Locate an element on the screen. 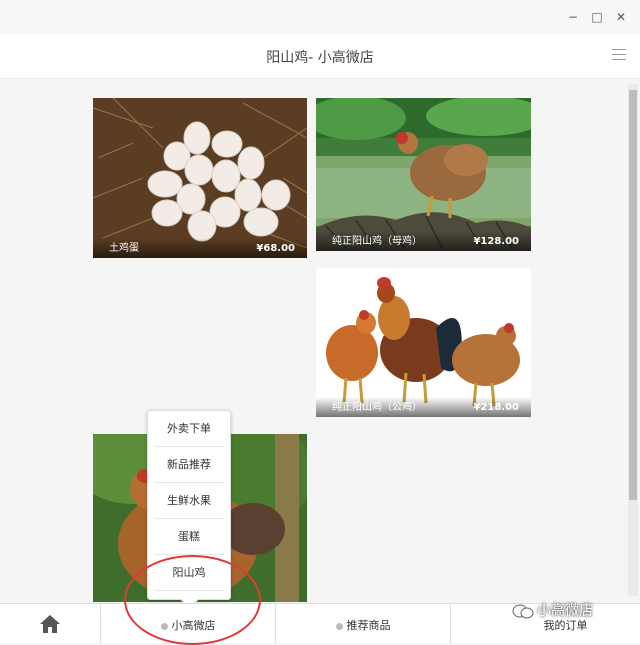  tab-recommended: 推荐商品 is located at coordinates (363, 623).